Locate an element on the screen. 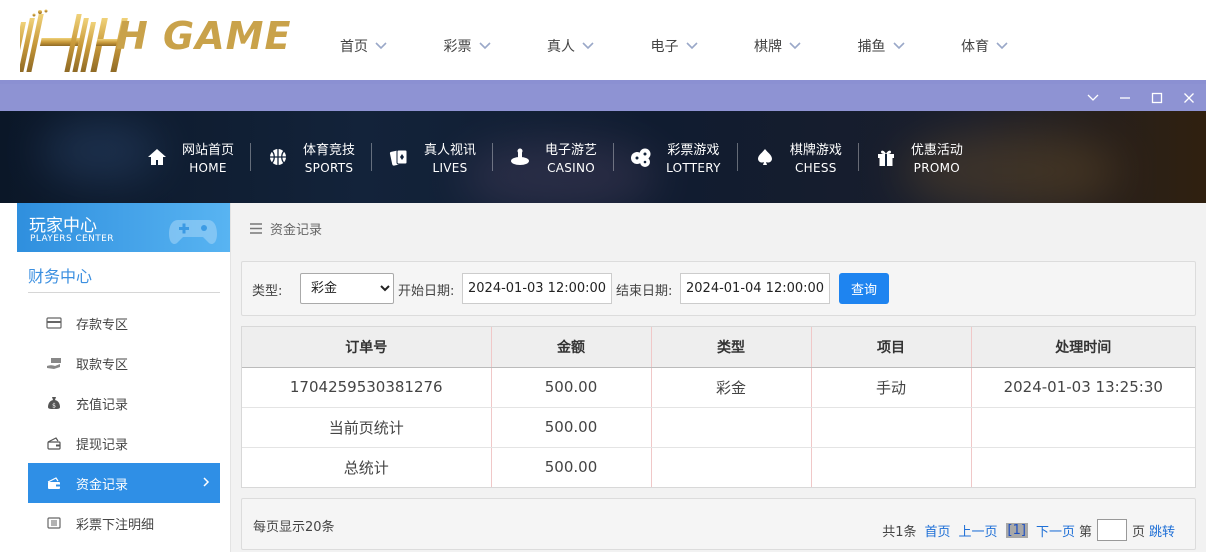 This screenshot has width=1206, height=552. close-icon is located at coordinates (1189, 98).